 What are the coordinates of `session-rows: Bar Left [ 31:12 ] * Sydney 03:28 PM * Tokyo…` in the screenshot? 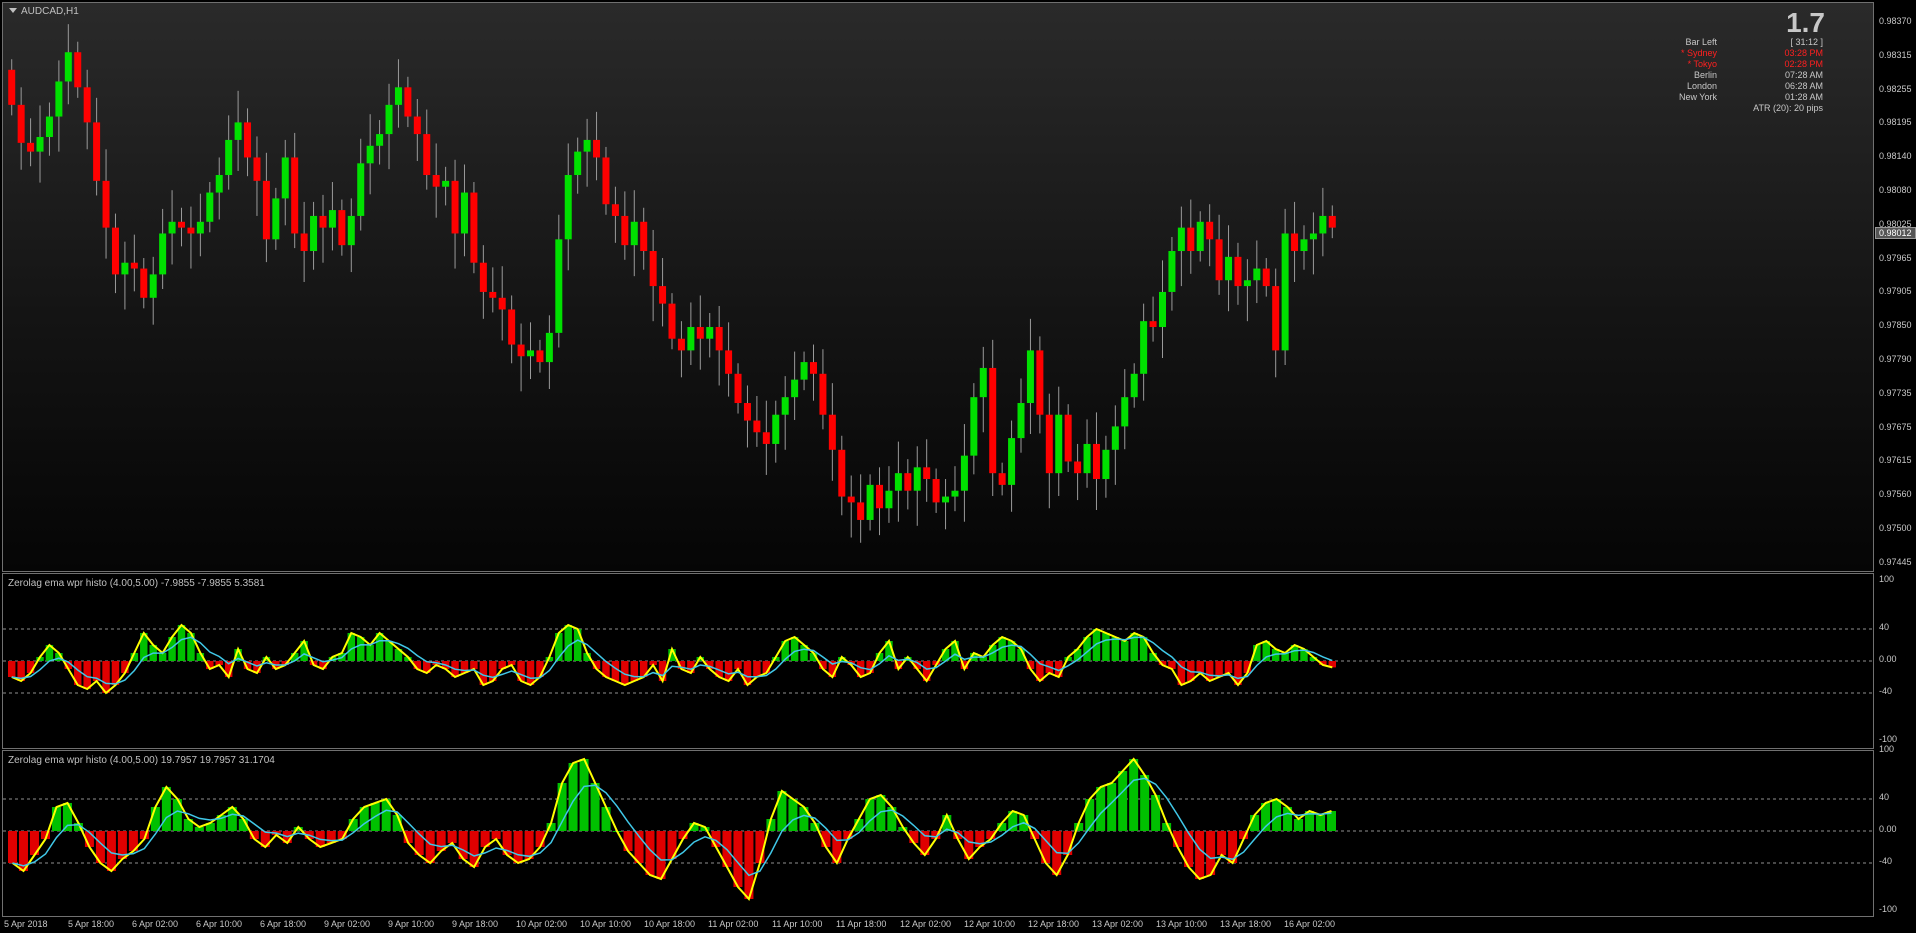 It's located at (1725, 75).